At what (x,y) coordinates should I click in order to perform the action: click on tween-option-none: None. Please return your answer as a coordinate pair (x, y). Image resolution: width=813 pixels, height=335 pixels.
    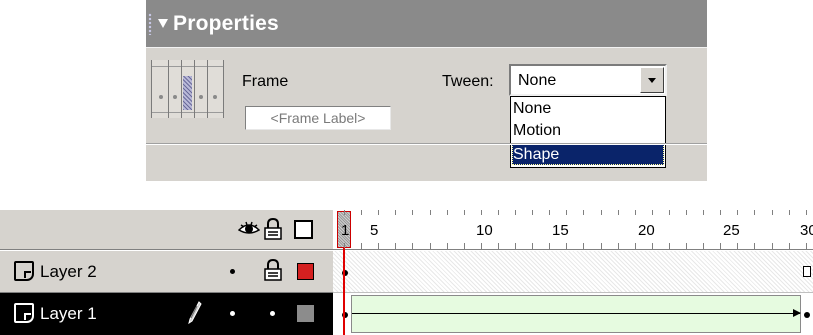
    Looking at the image, I should click on (588, 108).